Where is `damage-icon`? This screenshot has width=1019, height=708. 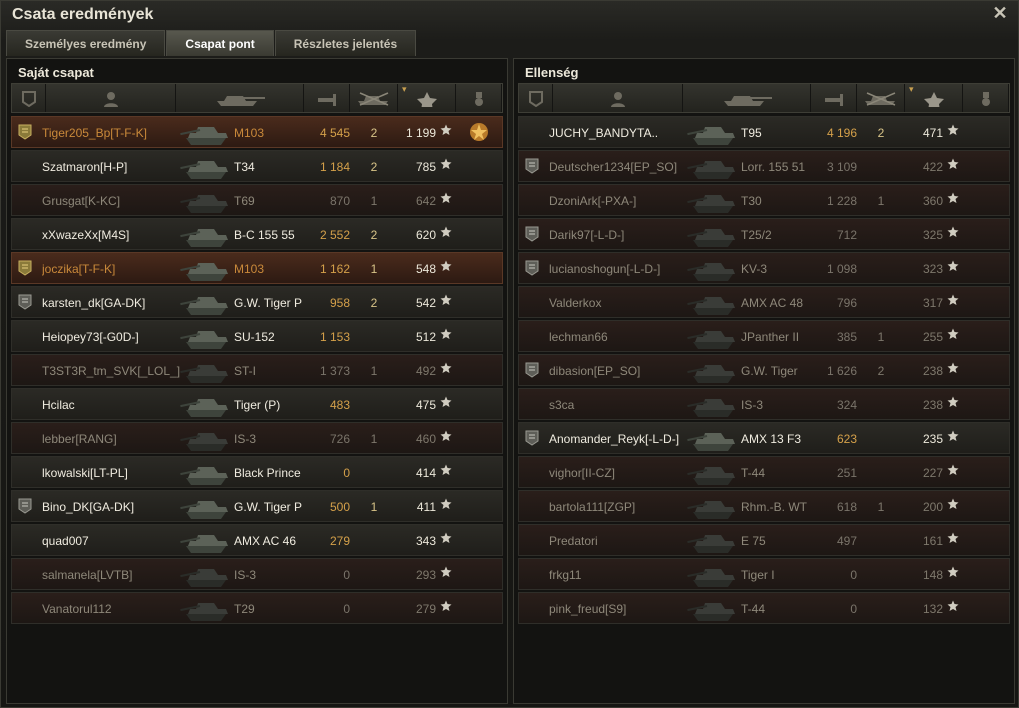 damage-icon is located at coordinates (327, 100).